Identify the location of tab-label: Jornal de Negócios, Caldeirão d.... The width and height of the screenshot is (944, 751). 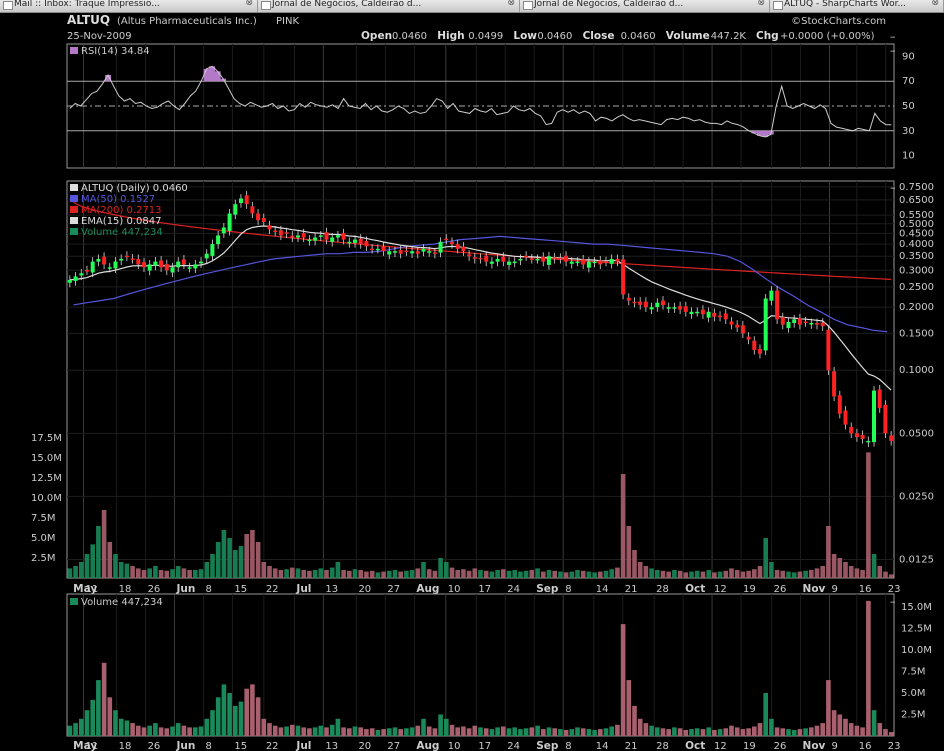
(609, 4).